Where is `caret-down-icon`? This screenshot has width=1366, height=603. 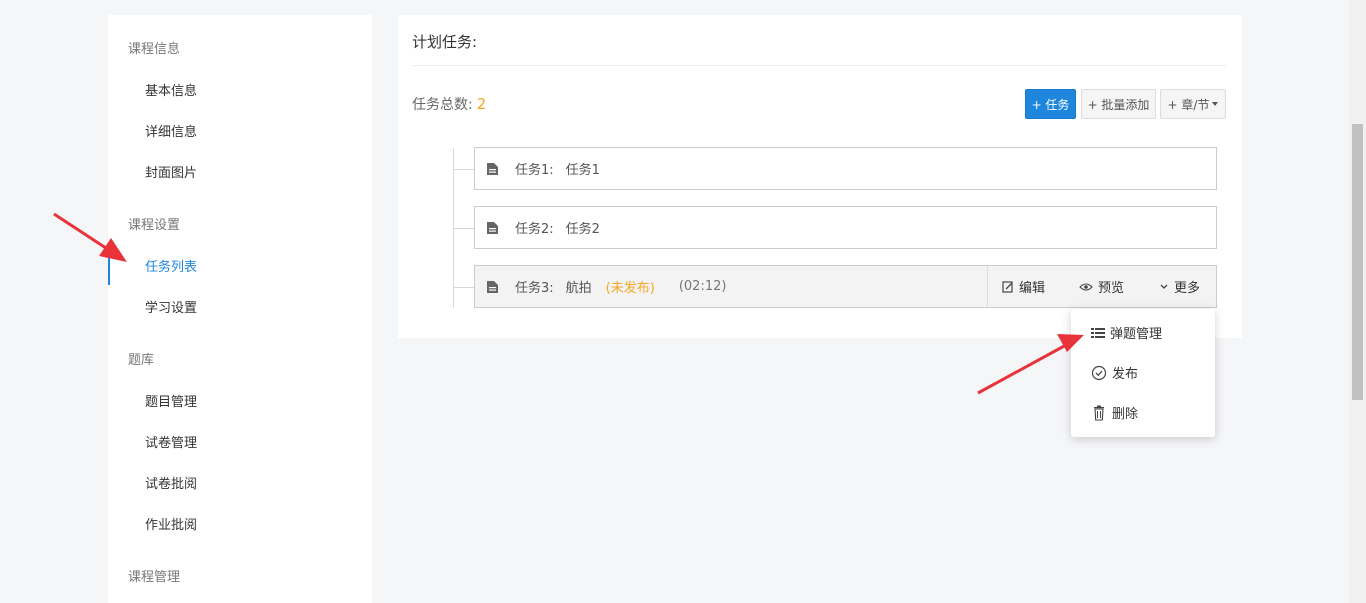 caret-down-icon is located at coordinates (1215, 104).